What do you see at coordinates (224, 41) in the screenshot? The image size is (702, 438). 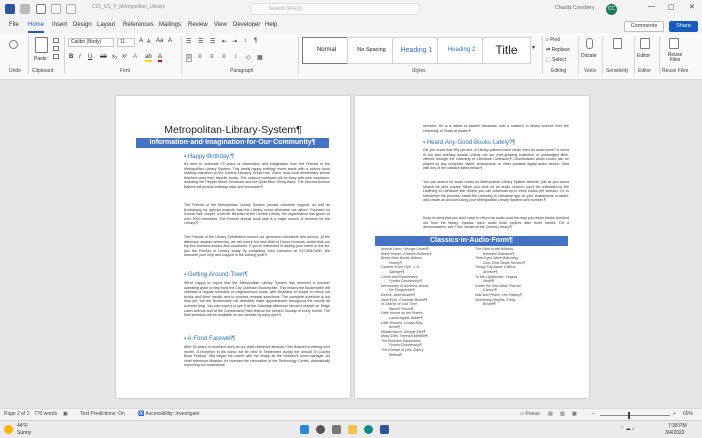 I see `decrease-indent-icon: ⇤` at bounding box center [224, 41].